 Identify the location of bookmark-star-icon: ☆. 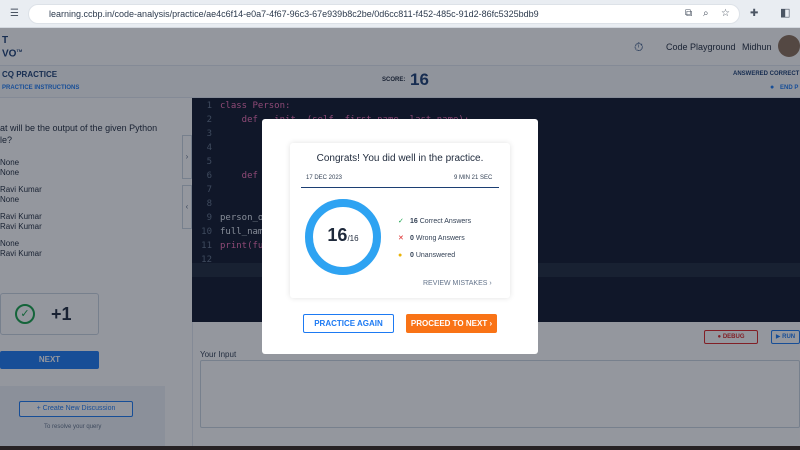
(725, 14).